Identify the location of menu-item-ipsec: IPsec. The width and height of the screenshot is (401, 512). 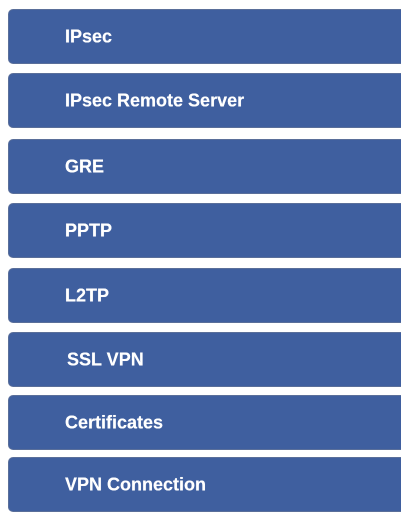
(204, 36).